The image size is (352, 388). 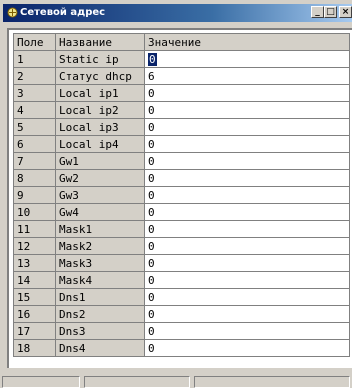 What do you see at coordinates (34, 76) in the screenshot?
I see `row-field-number: 2` at bounding box center [34, 76].